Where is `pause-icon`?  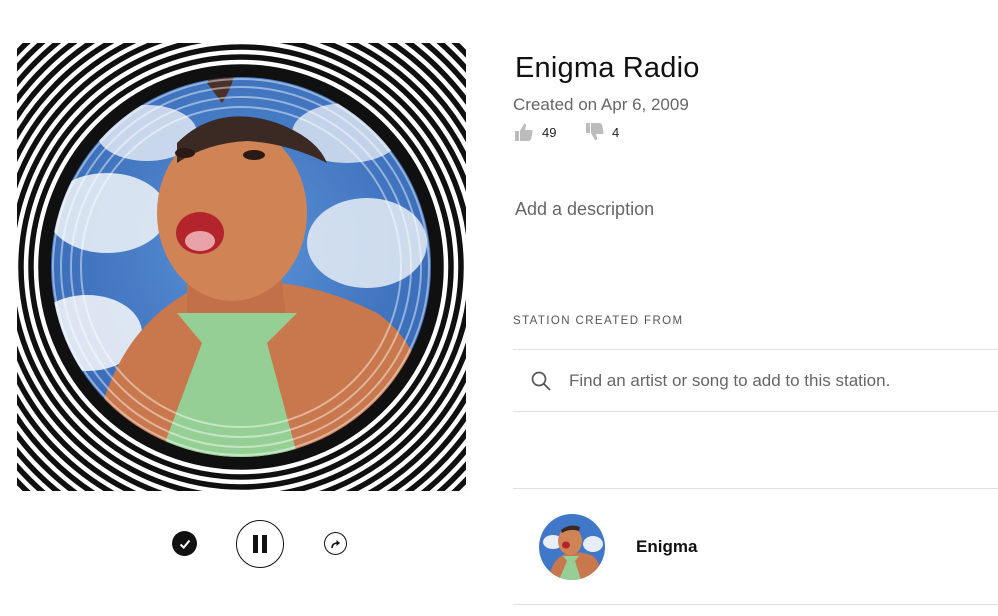
pause-icon is located at coordinates (260, 544).